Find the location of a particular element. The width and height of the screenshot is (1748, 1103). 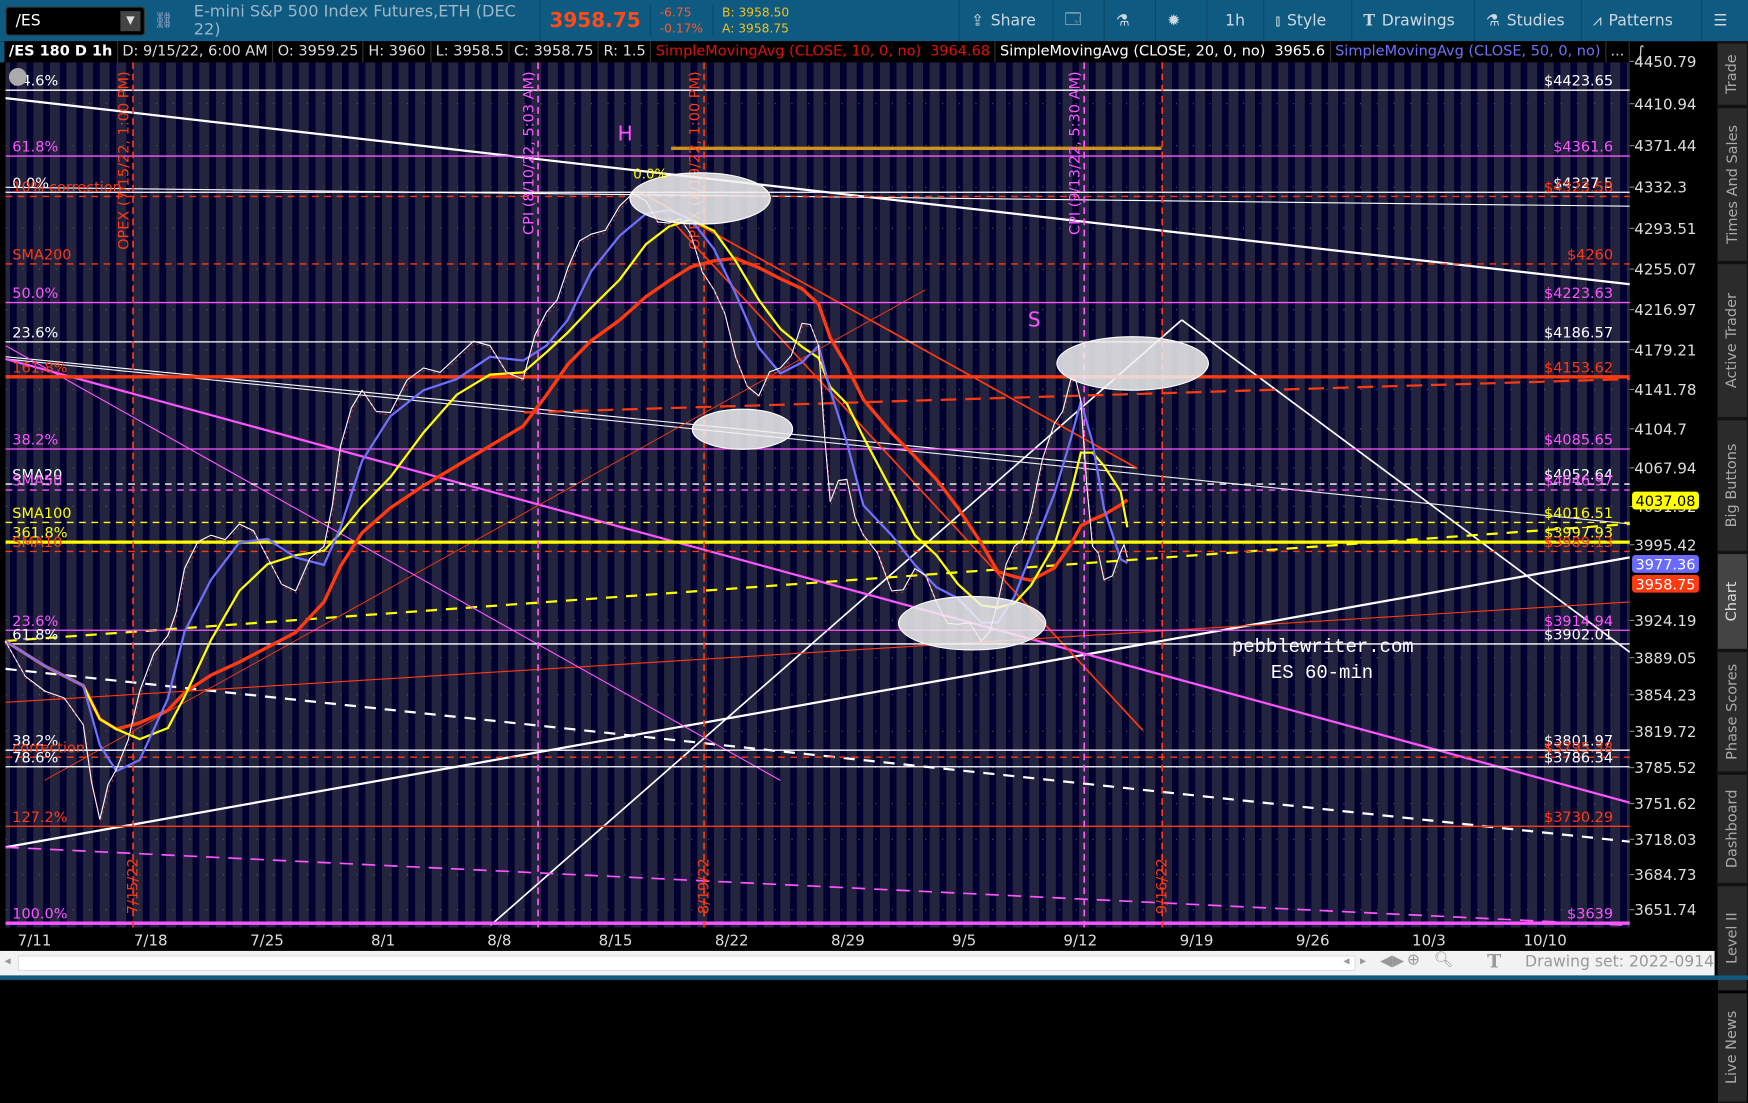

event-date: 9/16/22 is located at coordinates (1163, 886).